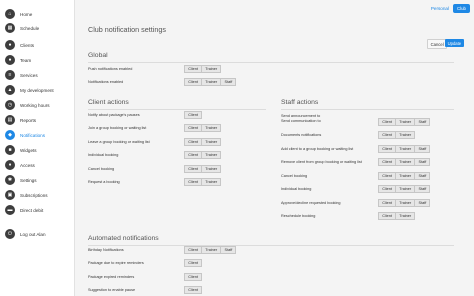 This screenshot has width=474, height=296. I want to click on sidebar-item-clients: ● Clients, so click(39, 45).